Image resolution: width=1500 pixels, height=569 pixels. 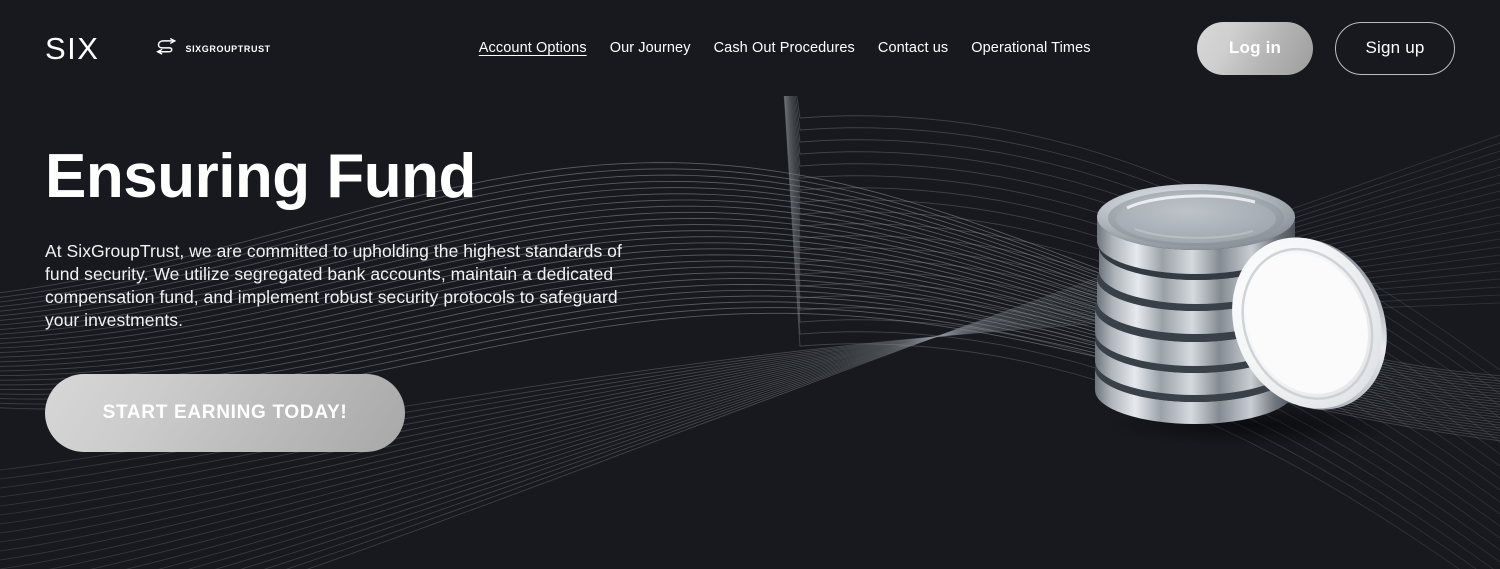 What do you see at coordinates (166, 46) in the screenshot?
I see `s-monogram-icon` at bounding box center [166, 46].